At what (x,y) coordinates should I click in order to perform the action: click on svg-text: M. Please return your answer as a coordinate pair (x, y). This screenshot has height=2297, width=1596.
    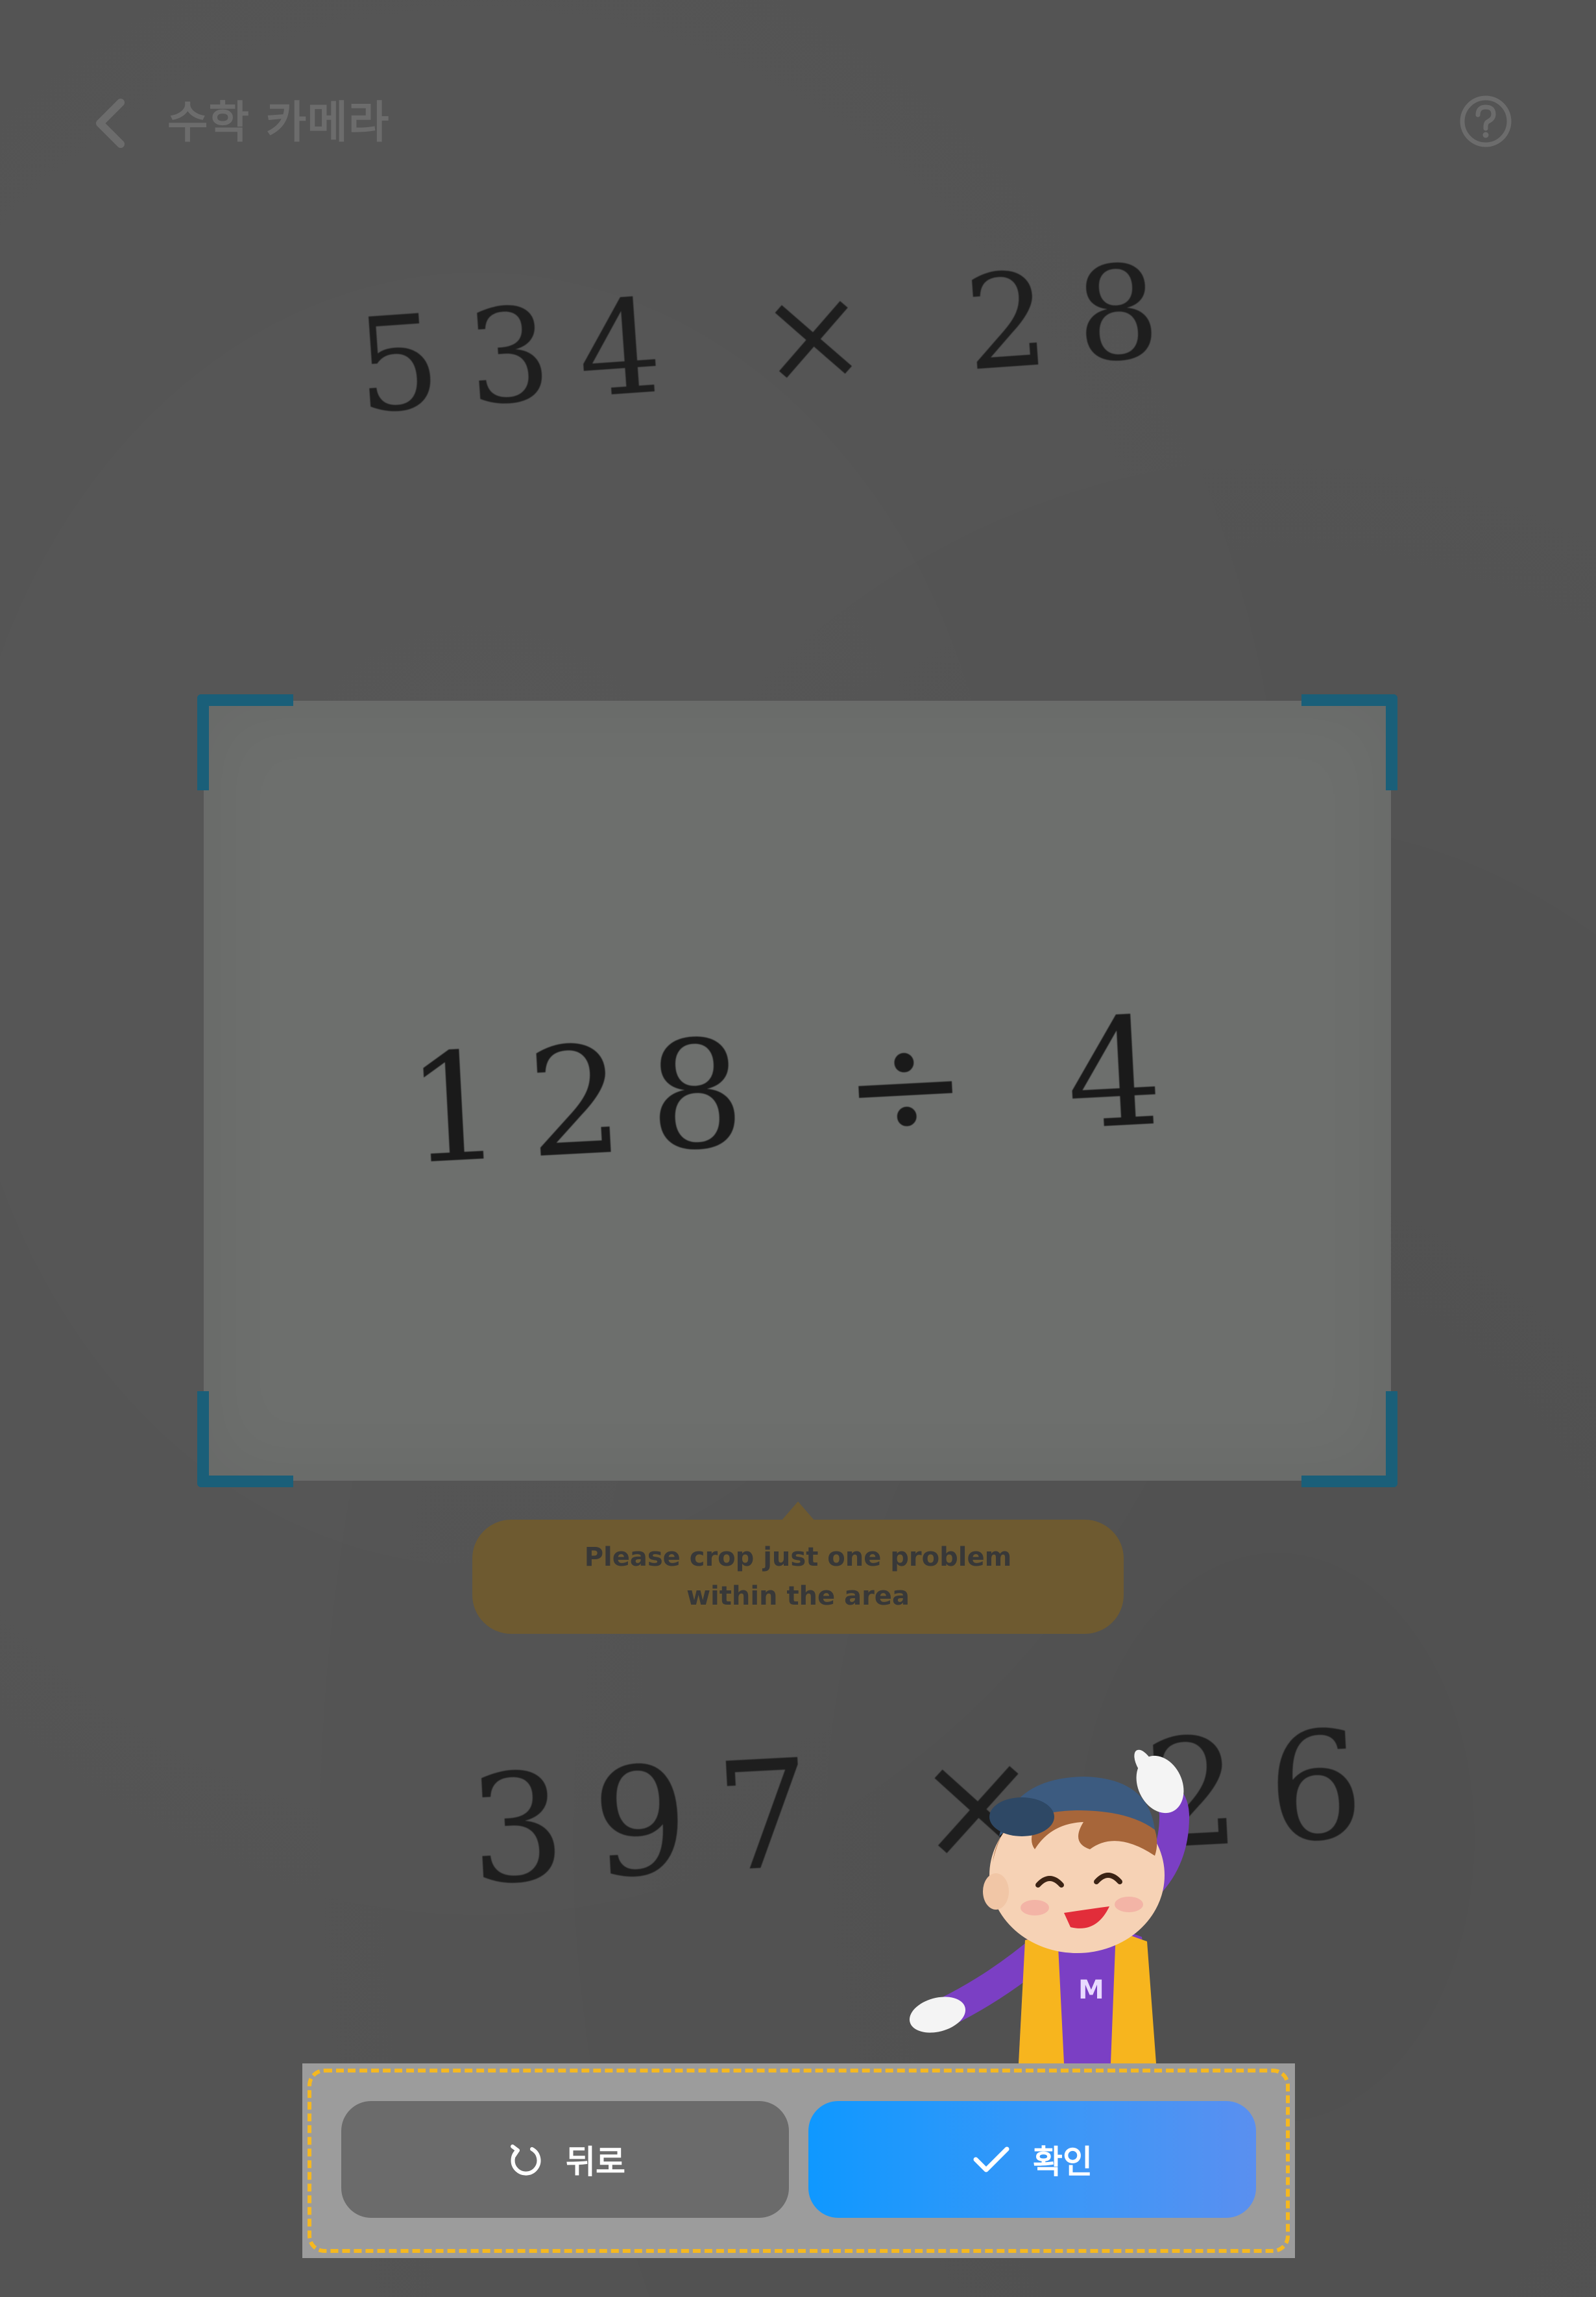
    Looking at the image, I should click on (1091, 1990).